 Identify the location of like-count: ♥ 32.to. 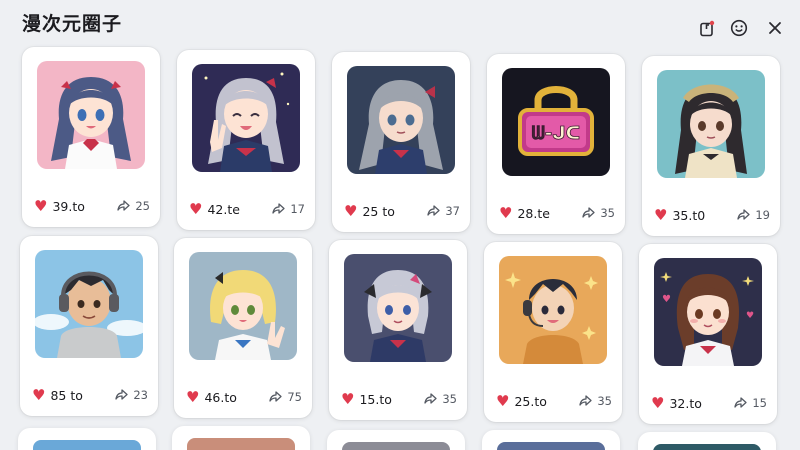
(676, 402).